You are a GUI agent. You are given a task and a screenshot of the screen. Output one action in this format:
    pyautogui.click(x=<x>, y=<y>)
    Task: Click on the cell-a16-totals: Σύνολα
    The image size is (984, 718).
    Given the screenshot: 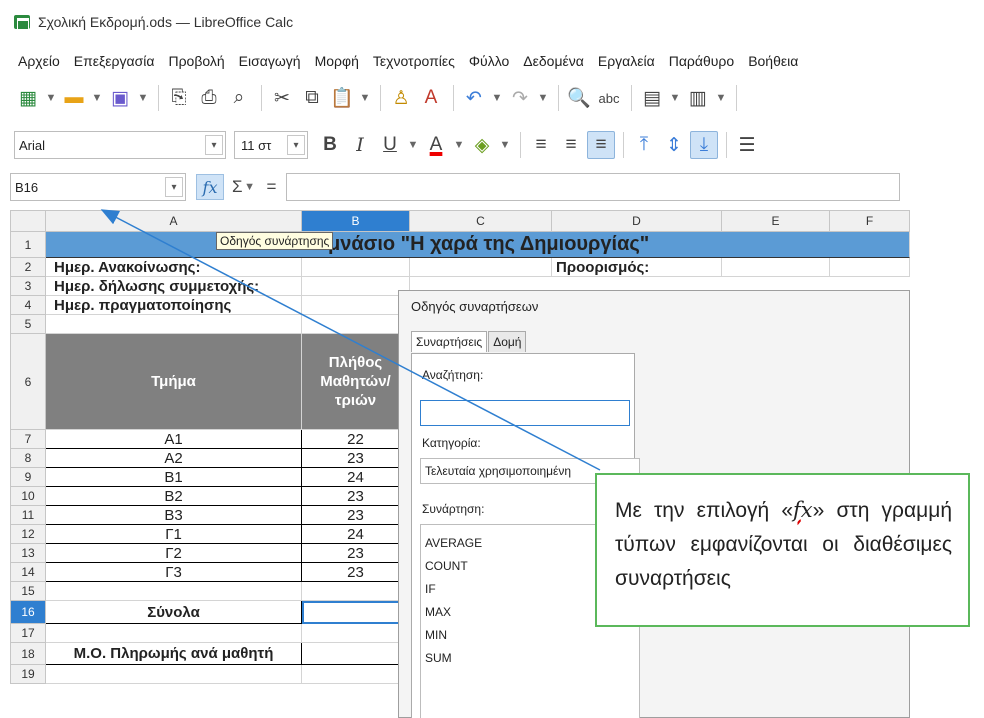 What is the action you would take?
    pyautogui.click(x=174, y=612)
    